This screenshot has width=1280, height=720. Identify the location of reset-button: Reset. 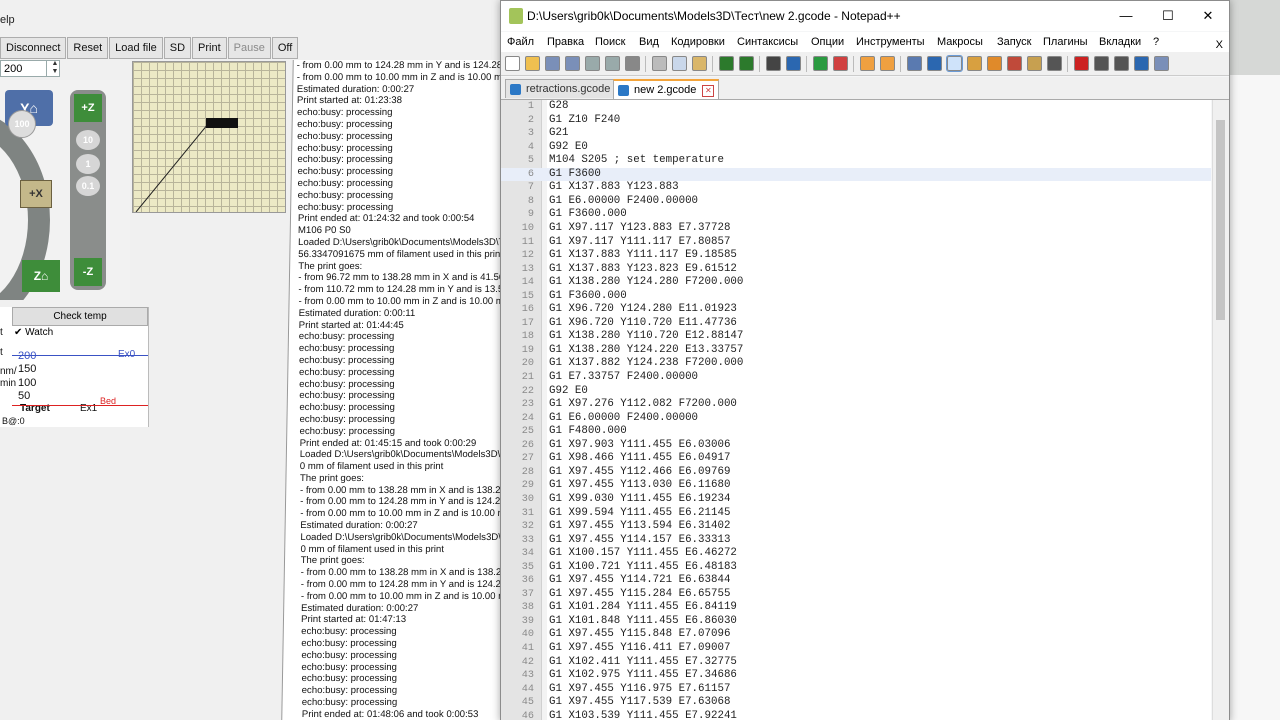
(88, 48).